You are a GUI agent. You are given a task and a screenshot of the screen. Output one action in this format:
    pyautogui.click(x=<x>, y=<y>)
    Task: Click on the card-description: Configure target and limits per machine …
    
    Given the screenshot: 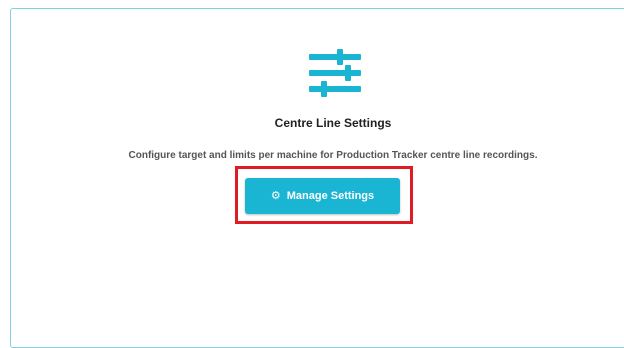 What is the action you would take?
    pyautogui.click(x=333, y=155)
    